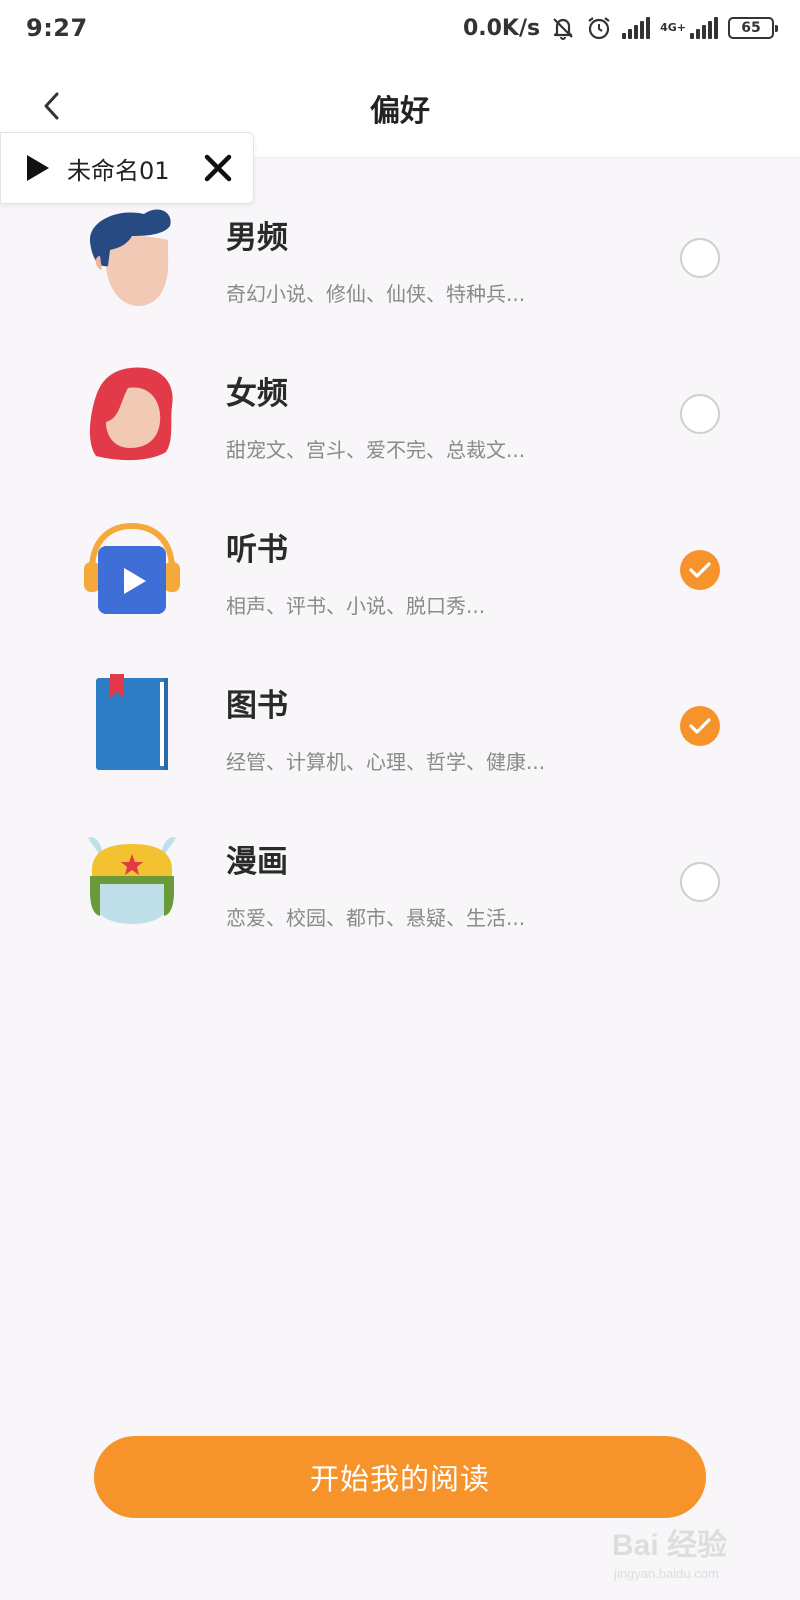  I want to click on male-avatar-icon, so click(130, 257).